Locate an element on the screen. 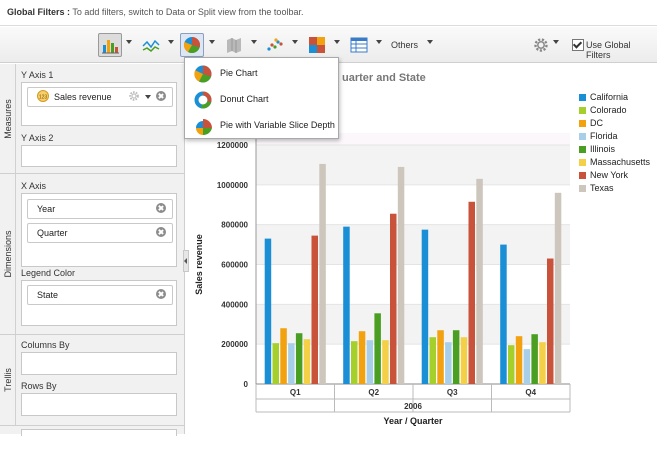 Image resolution: width=657 pixels, height=474 pixels. map-icon is located at coordinates (234, 45).